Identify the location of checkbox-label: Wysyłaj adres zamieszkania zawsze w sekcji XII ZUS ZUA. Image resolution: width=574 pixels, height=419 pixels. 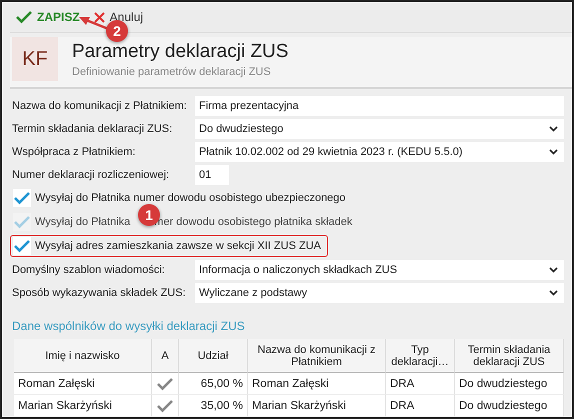
(178, 246).